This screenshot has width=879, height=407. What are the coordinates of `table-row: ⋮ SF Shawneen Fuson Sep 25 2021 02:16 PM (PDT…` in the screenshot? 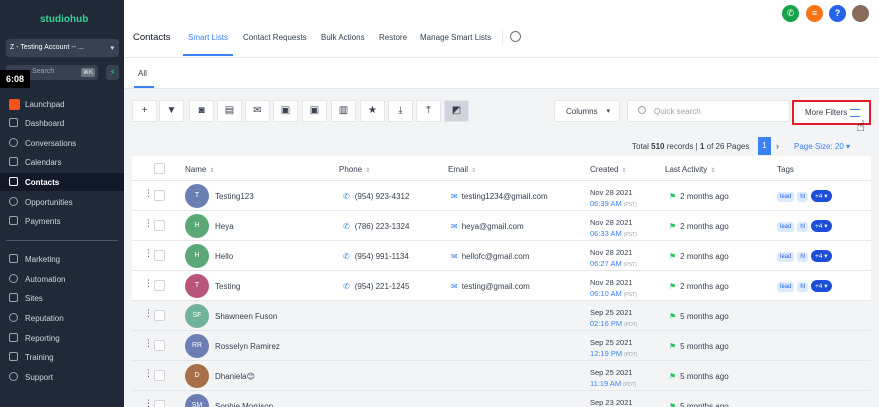 It's located at (501, 316).